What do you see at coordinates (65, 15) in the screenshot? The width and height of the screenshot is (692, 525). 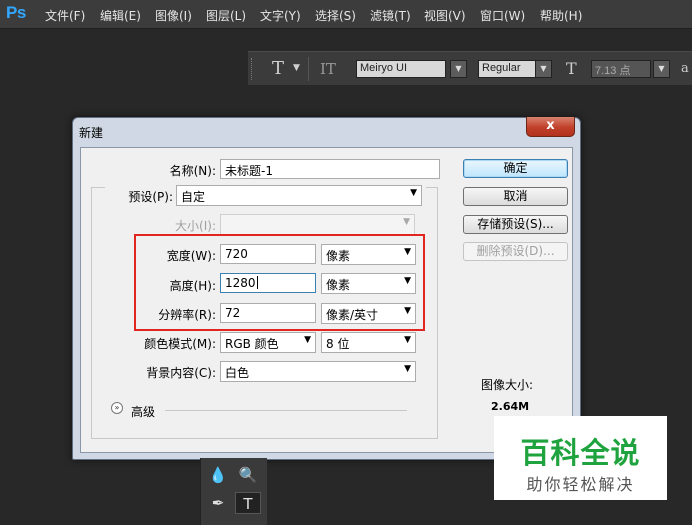 I see `menu-file: 文件(F)` at bounding box center [65, 15].